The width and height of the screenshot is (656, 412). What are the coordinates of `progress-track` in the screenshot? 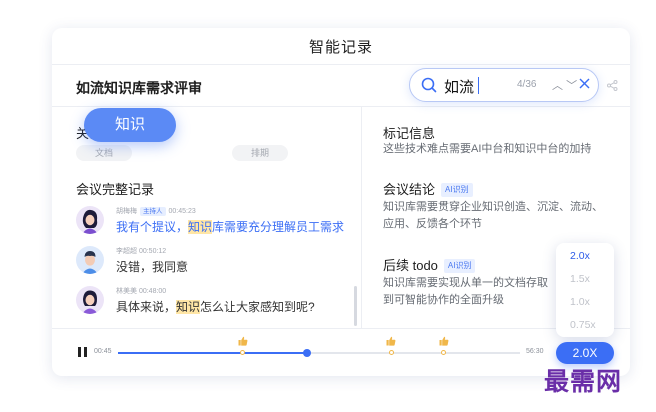 It's located at (319, 346).